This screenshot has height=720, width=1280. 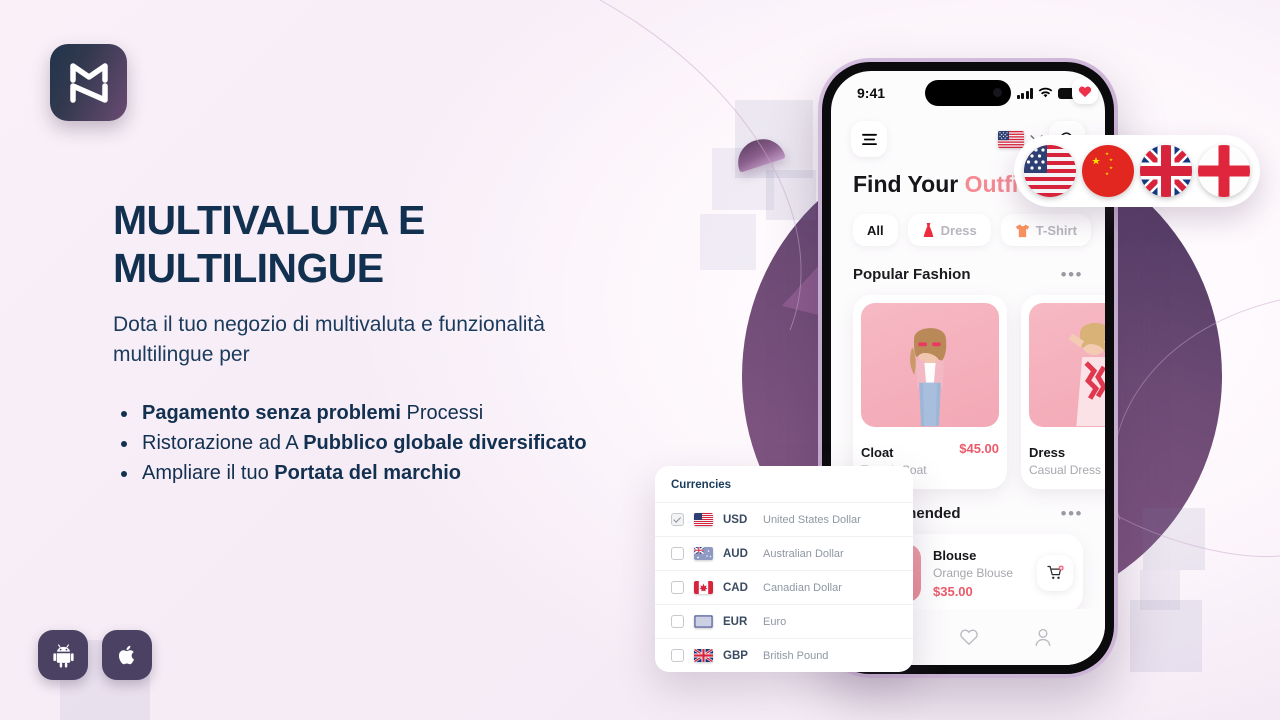 I want to click on currency-code: USD, so click(x=735, y=519).